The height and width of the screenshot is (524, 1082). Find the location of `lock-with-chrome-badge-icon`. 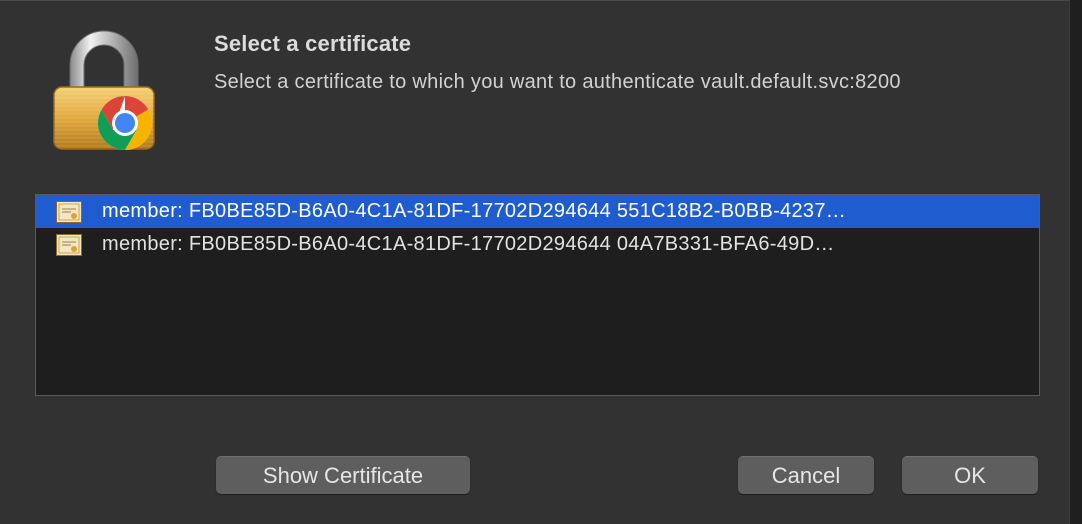

lock-with-chrome-badge-icon is located at coordinates (104, 90).